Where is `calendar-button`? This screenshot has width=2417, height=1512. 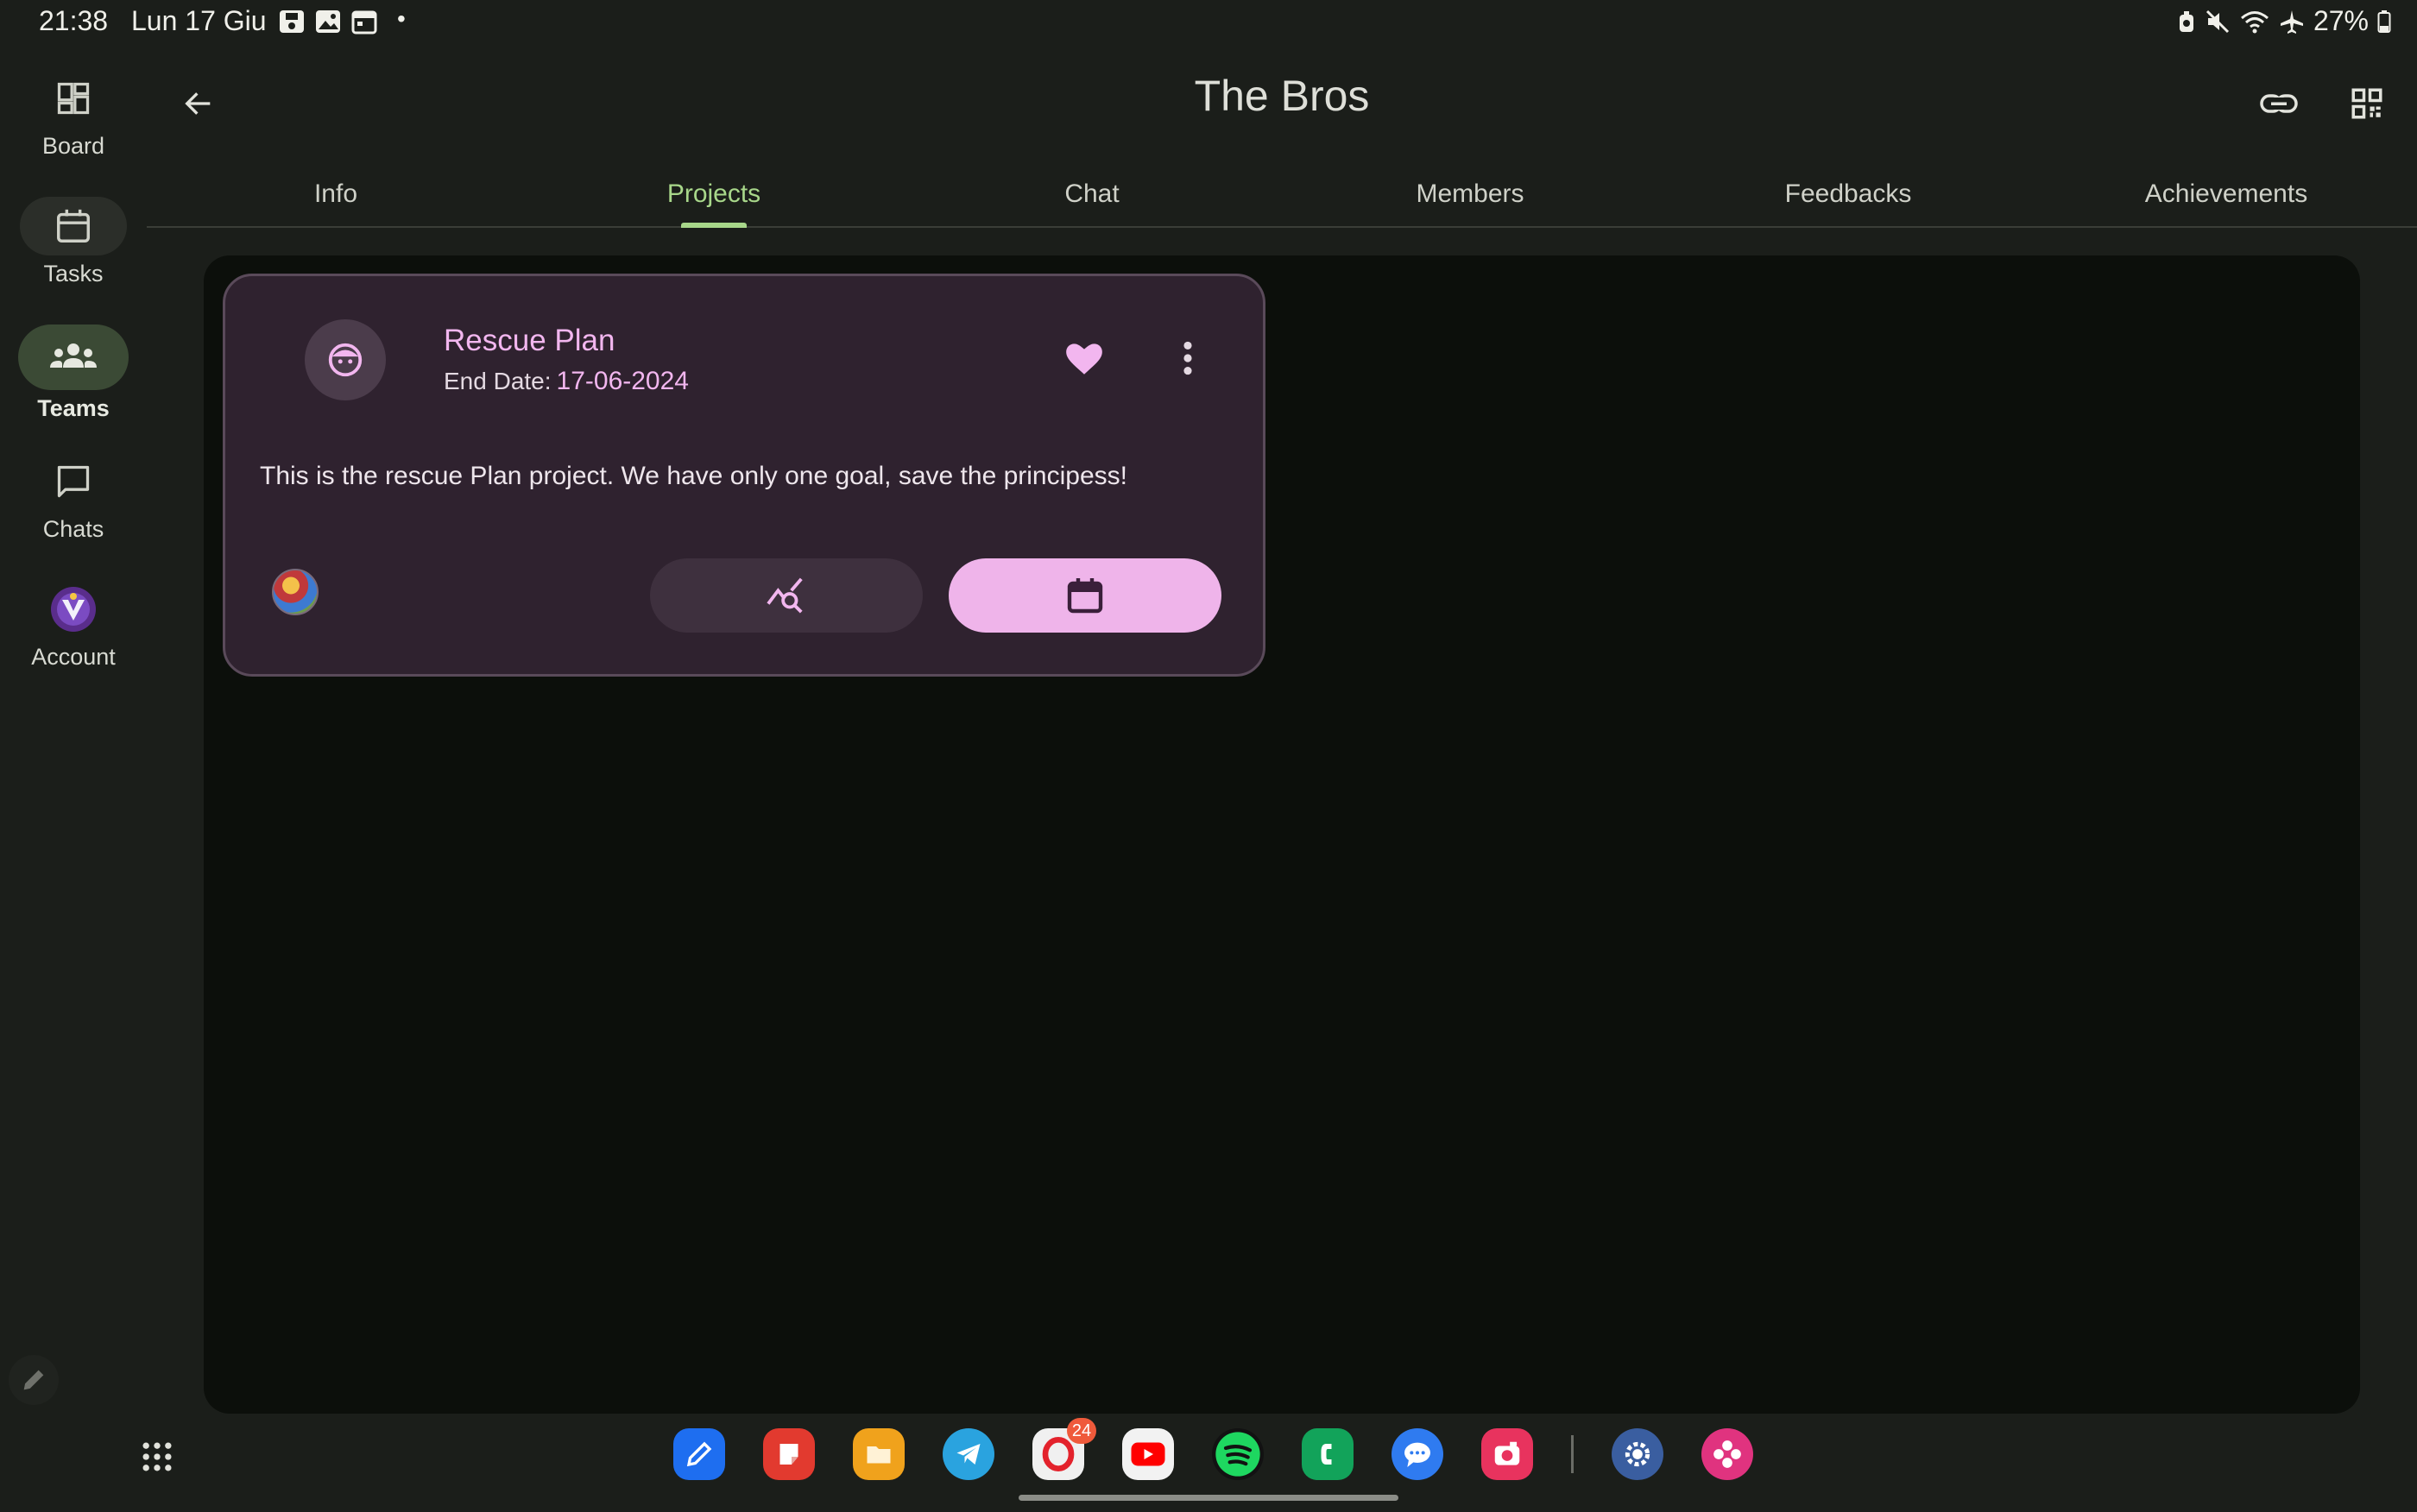 calendar-button is located at coordinates (1085, 596).